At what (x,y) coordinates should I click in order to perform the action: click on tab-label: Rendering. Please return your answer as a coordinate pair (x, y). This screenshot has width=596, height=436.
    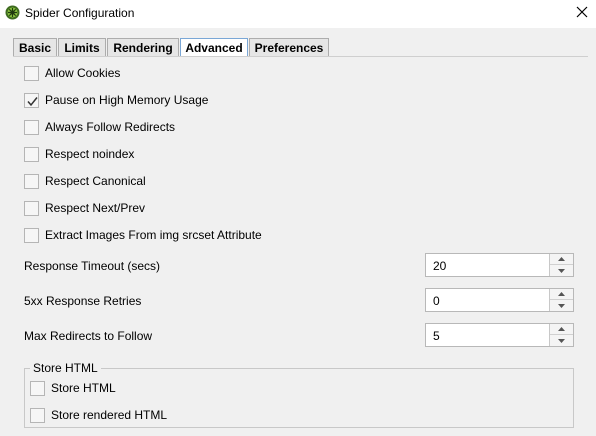
    Looking at the image, I should click on (143, 47).